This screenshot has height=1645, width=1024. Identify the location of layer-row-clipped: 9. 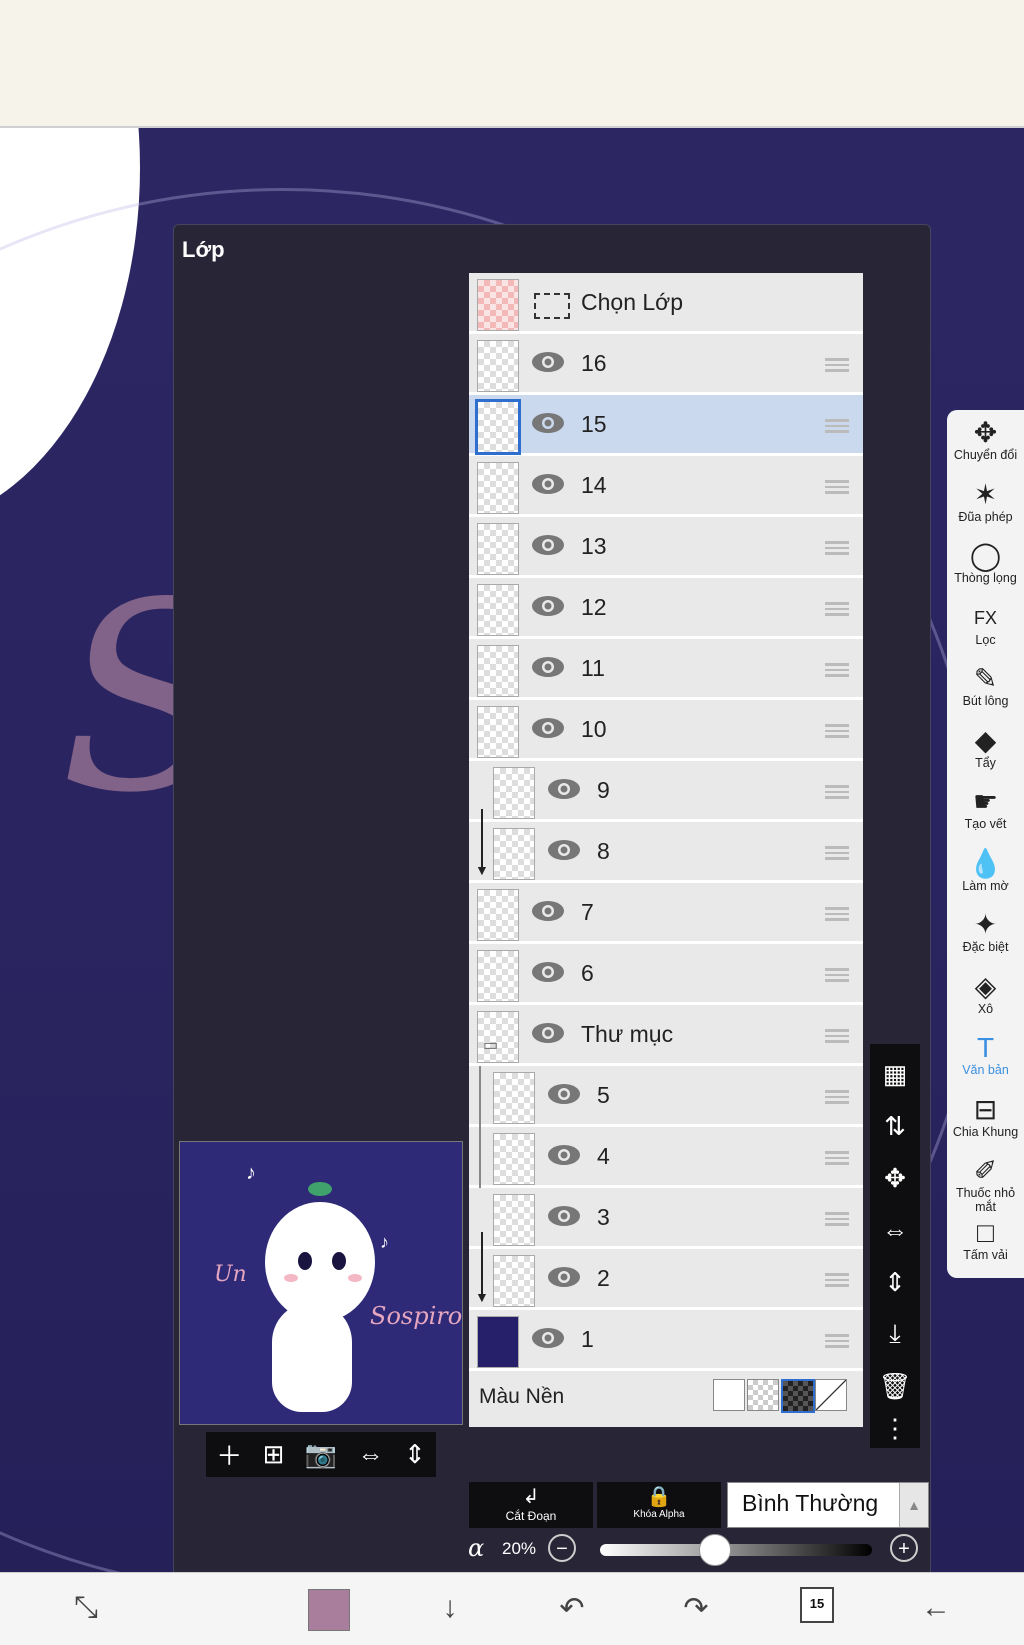
(666, 791).